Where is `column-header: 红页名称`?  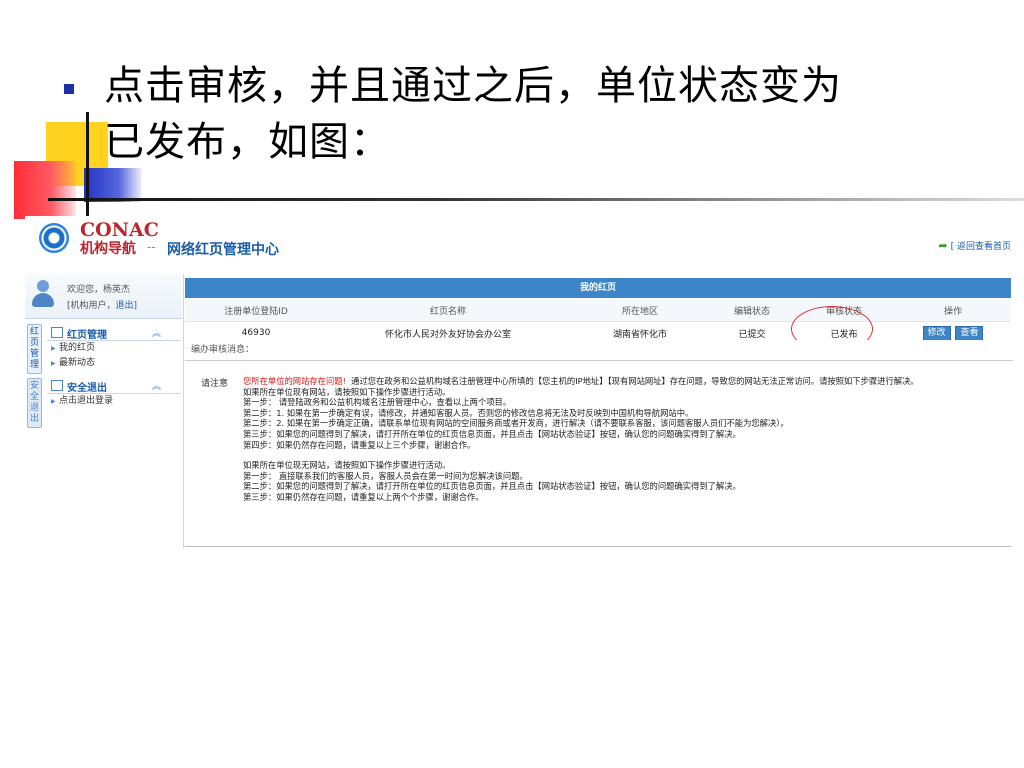 column-header: 红页名称 is located at coordinates (448, 310).